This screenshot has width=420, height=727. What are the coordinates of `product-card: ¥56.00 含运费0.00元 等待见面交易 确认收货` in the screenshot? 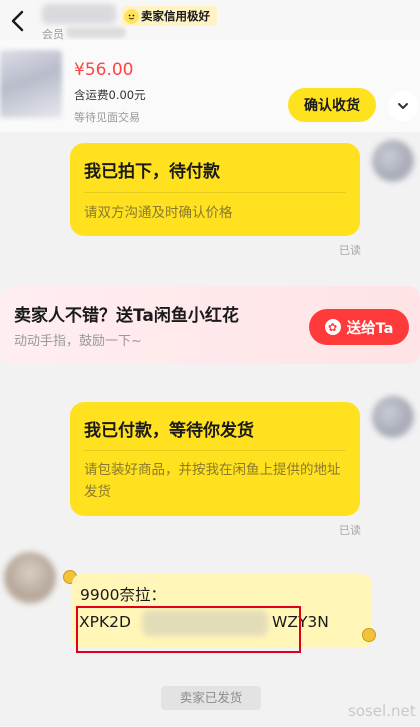 It's located at (210, 86).